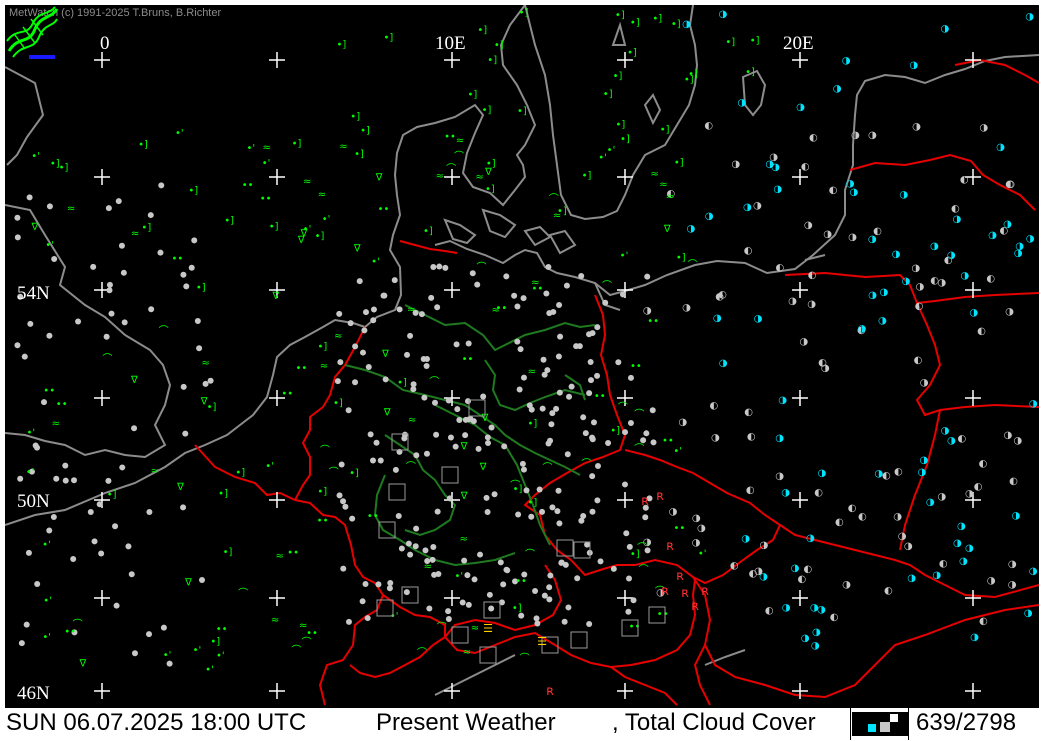 The image size is (1044, 741). I want to click on legend-grey-square-icon, so click(885, 727).